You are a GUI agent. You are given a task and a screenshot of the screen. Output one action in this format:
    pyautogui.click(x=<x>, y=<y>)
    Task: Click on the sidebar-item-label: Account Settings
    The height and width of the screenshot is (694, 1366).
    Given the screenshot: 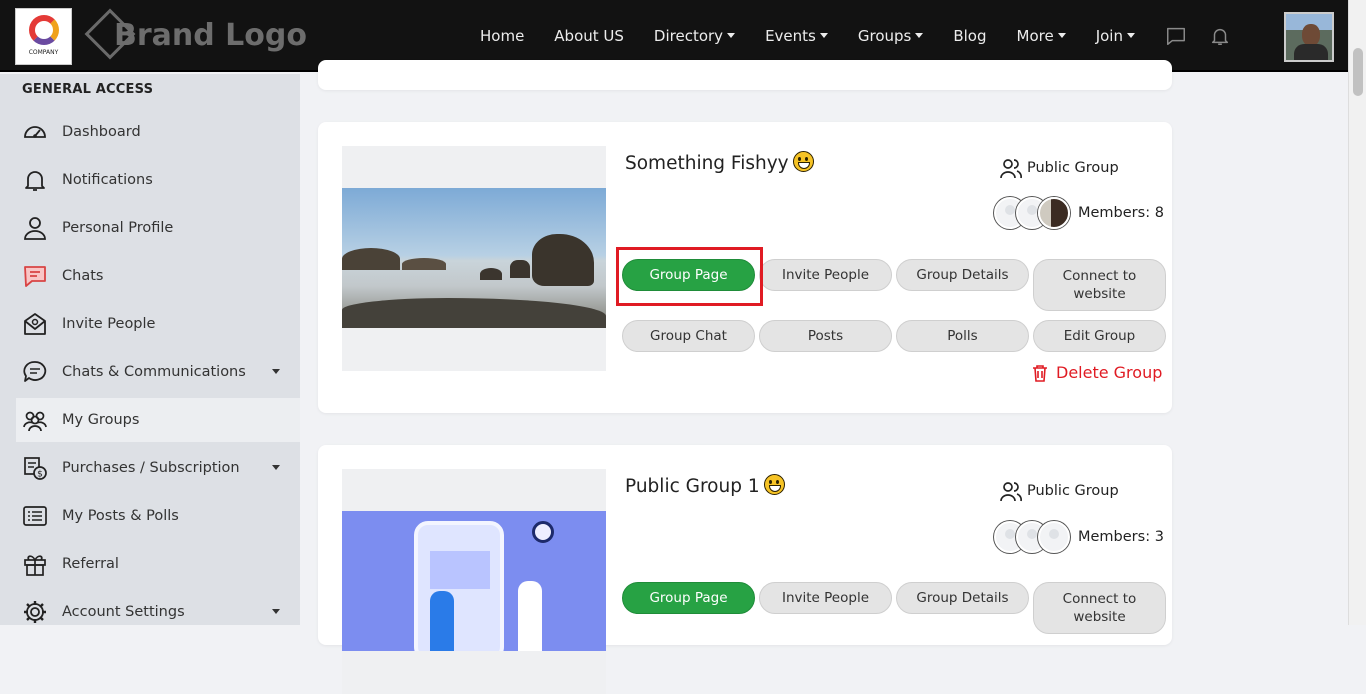 What is the action you would take?
    pyautogui.click(x=123, y=612)
    